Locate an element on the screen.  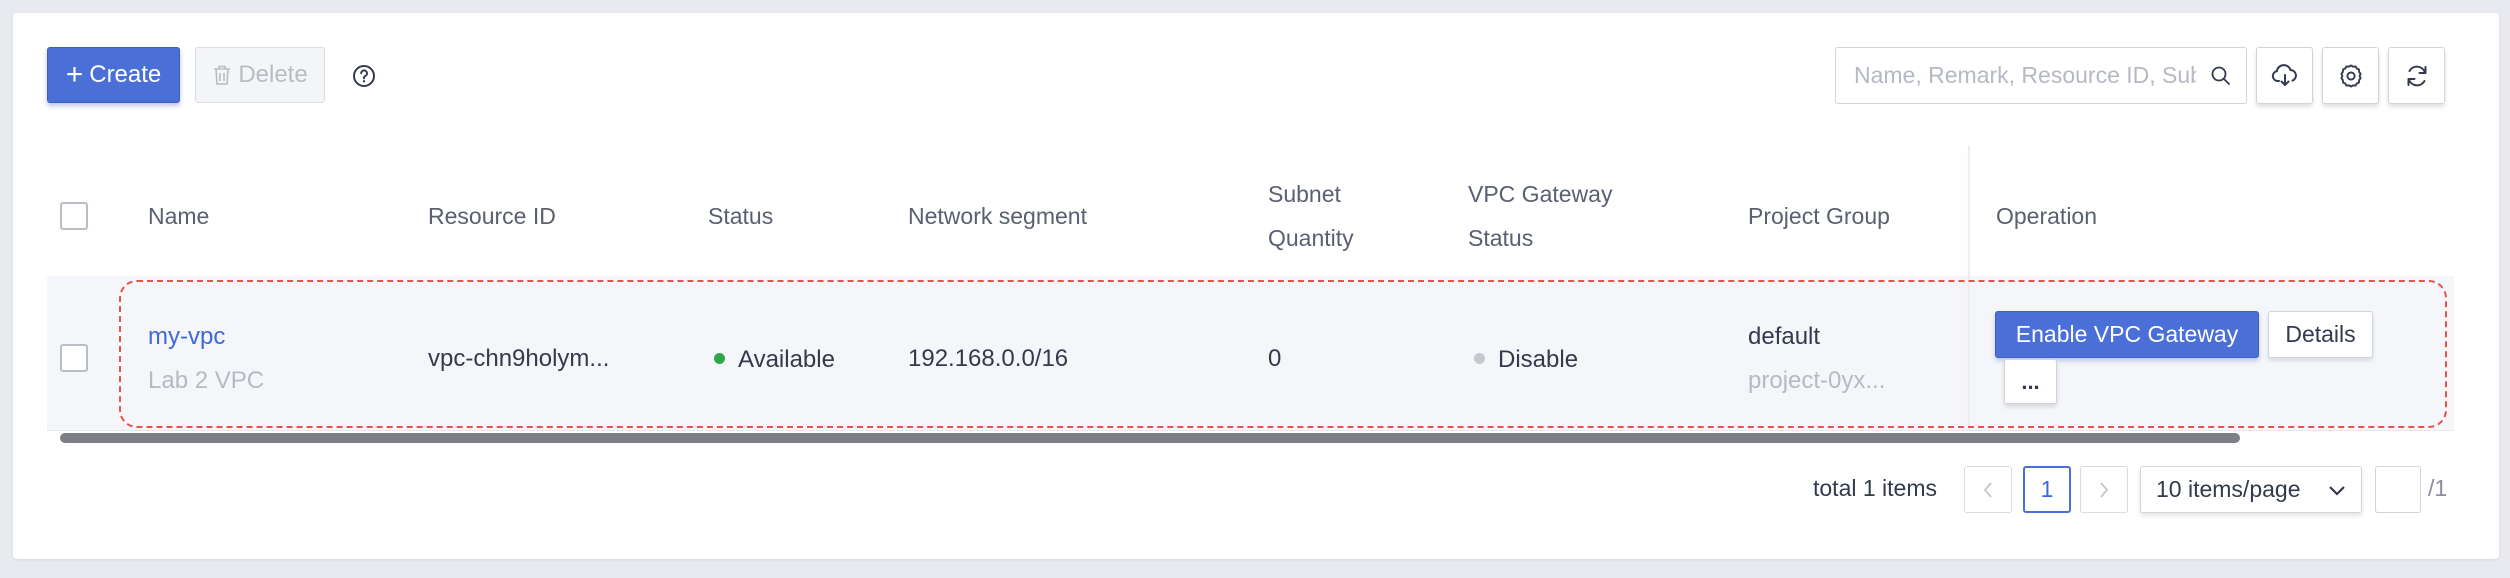
column-header-name: Name is located at coordinates (178, 216).